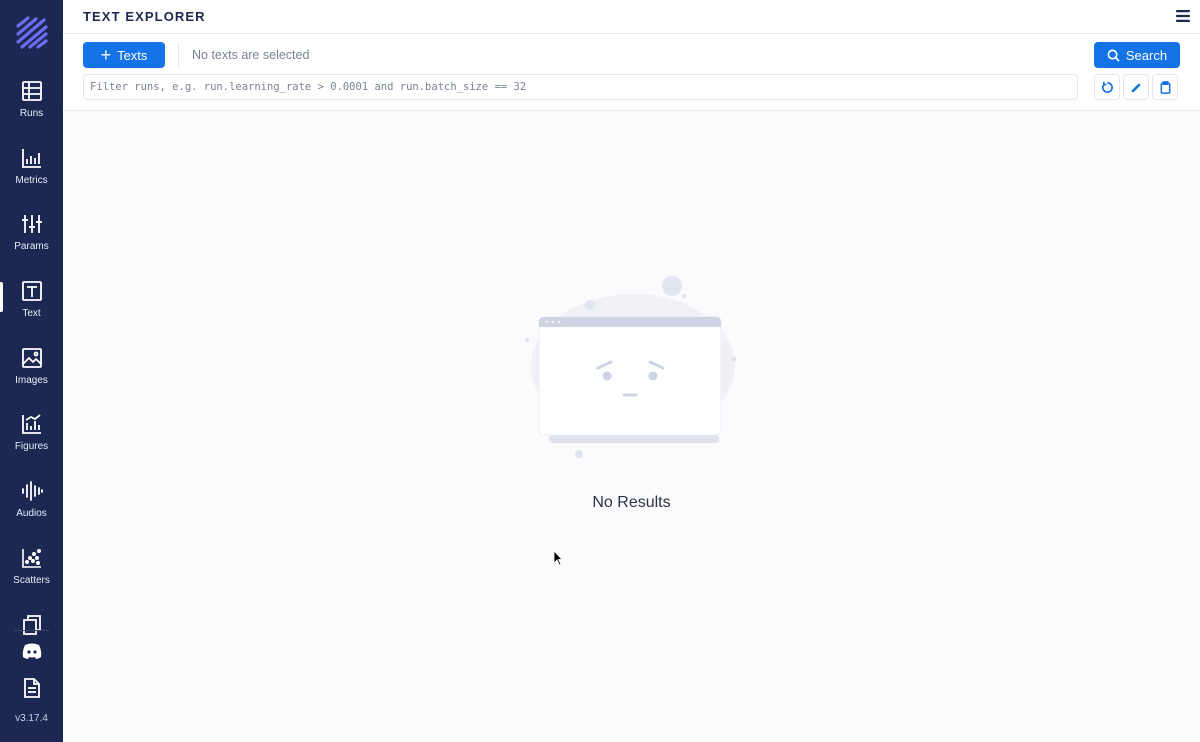 This screenshot has width=1200, height=742. What do you see at coordinates (631, 72) in the screenshot?
I see `explorer-toolbar: + Texts No texts are selected Search` at bounding box center [631, 72].